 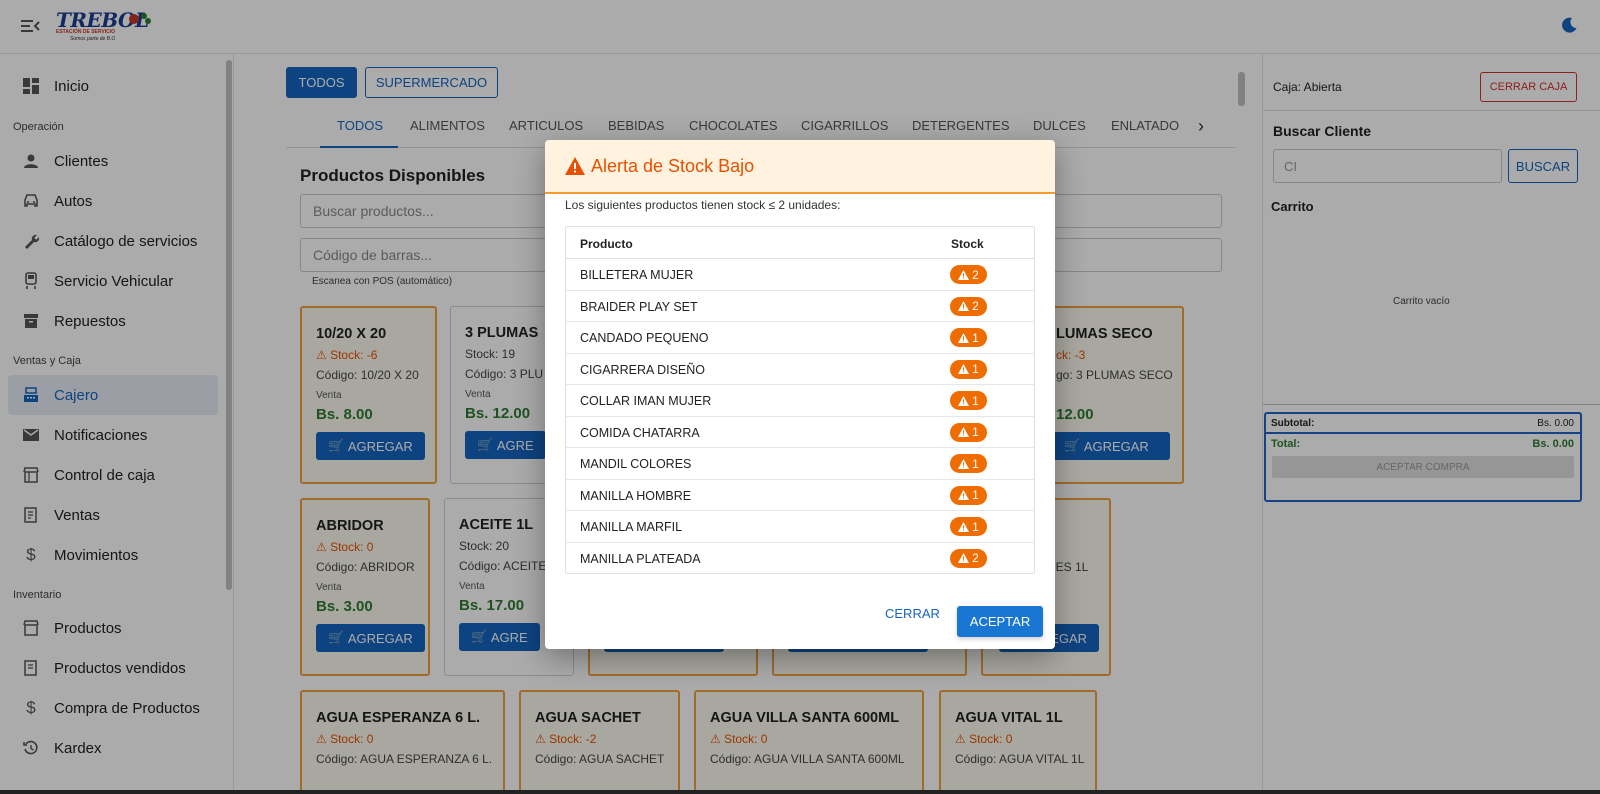 What do you see at coordinates (646, 401) in the screenshot?
I see `product-name-cell: COLLAR IMAN MUJER` at bounding box center [646, 401].